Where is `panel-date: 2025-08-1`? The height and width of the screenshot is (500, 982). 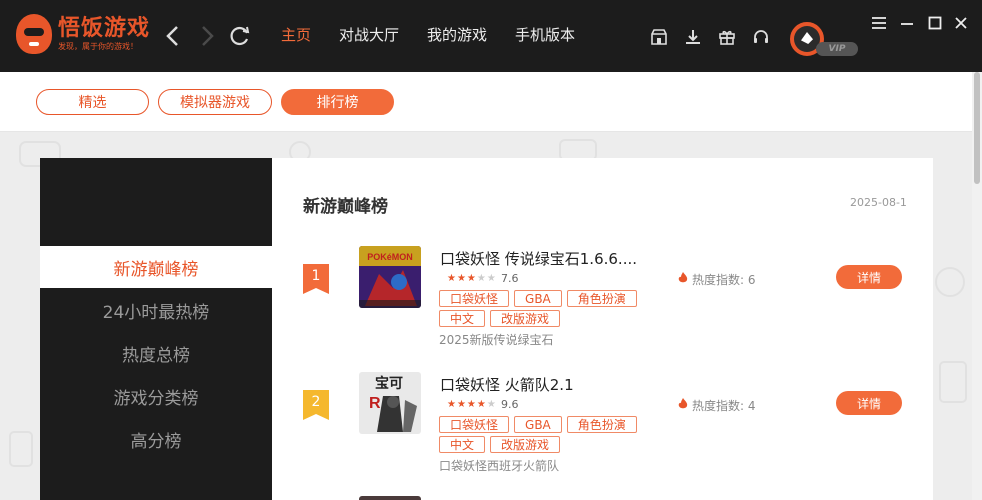
panel-date: 2025-08-1 is located at coordinates (878, 202).